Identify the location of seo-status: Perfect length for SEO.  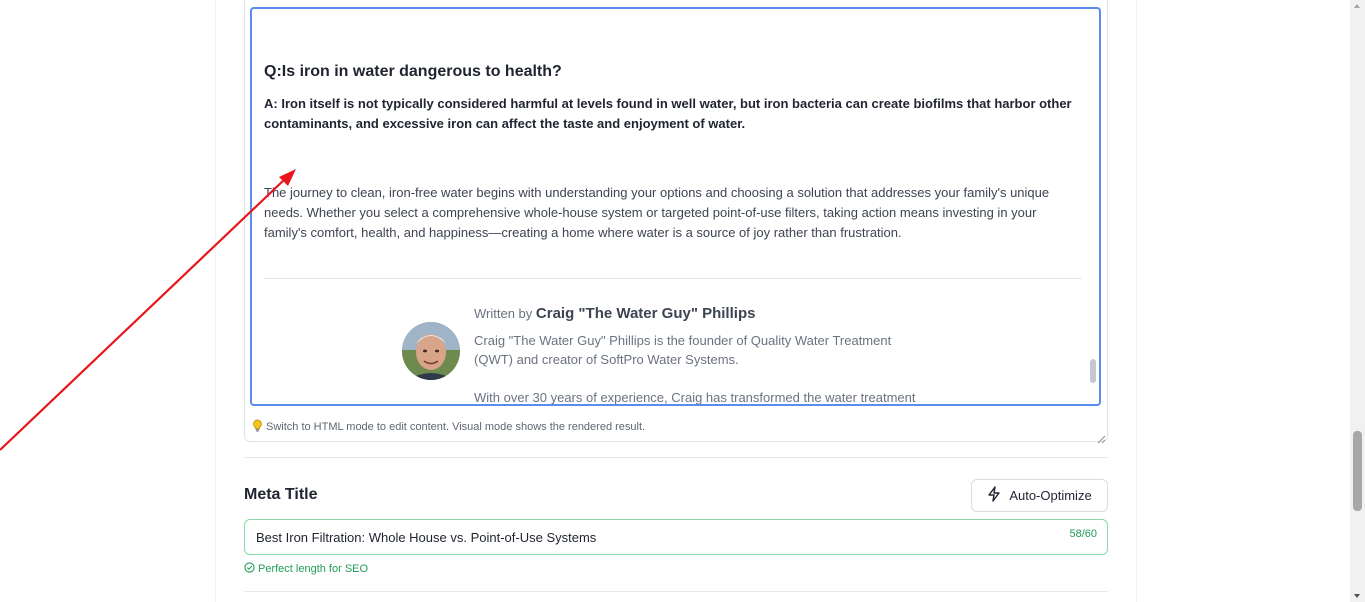
(306, 569).